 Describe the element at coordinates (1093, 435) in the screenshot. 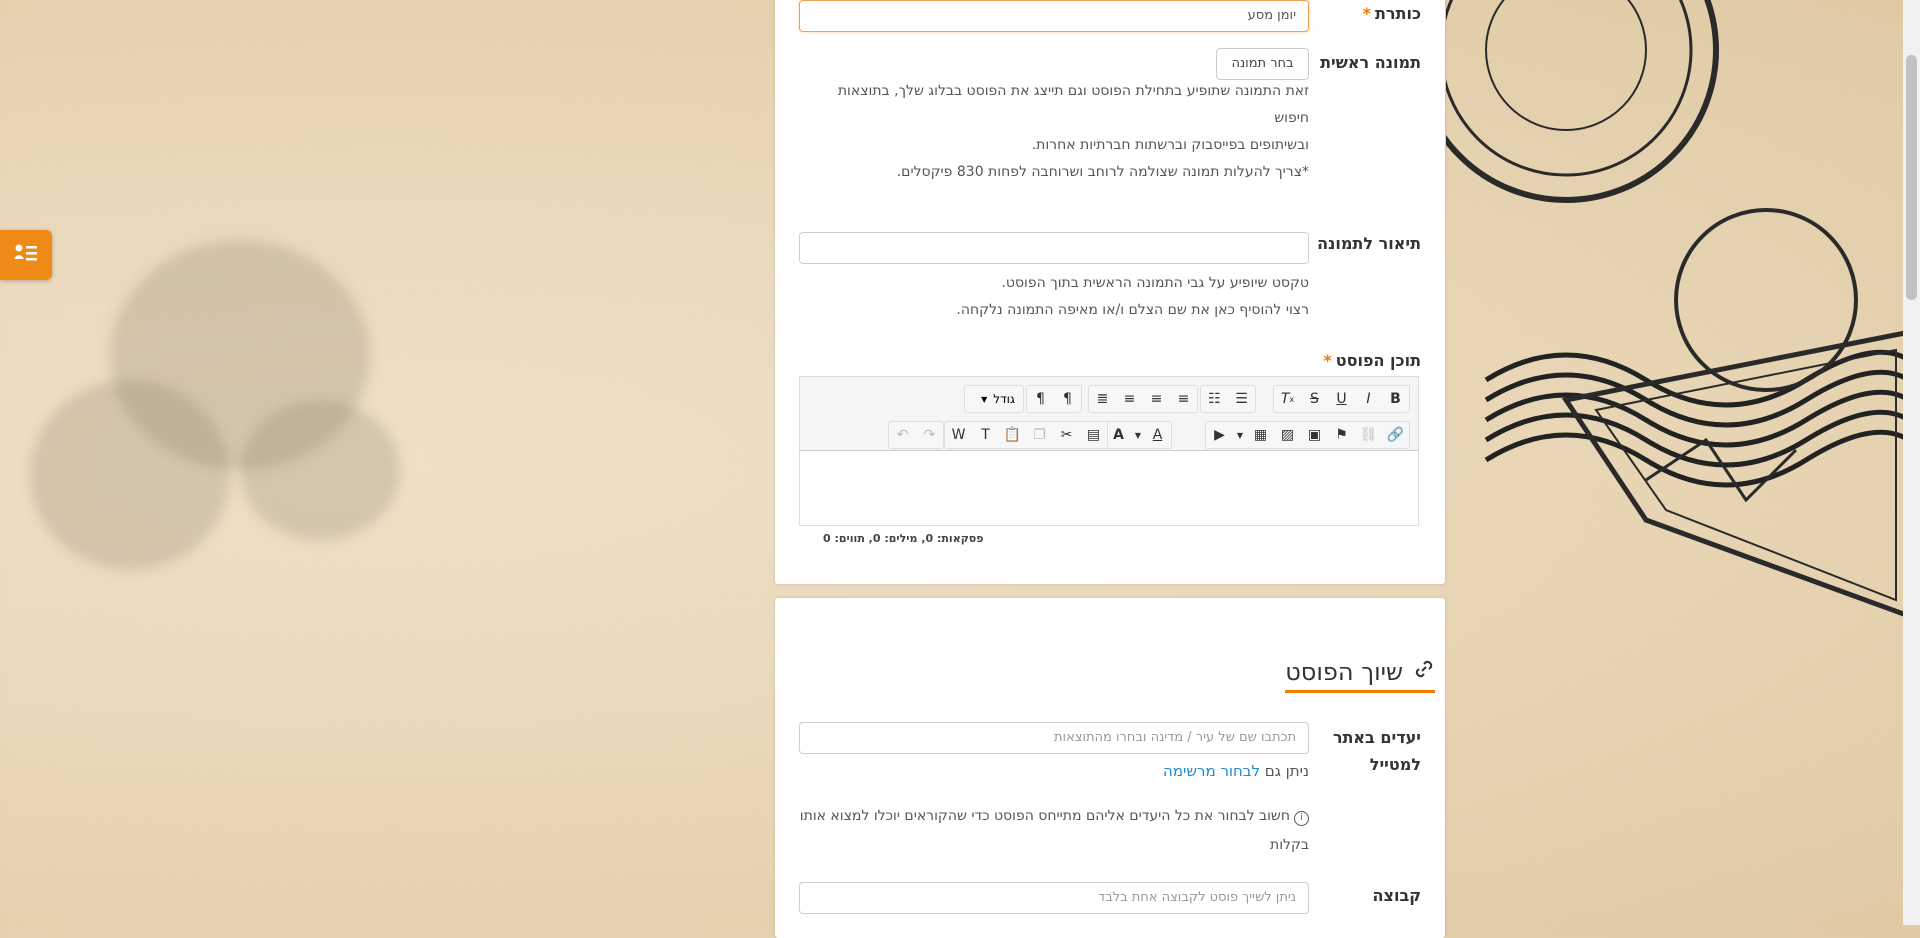

I see `select-all-icon: ▤` at that location.